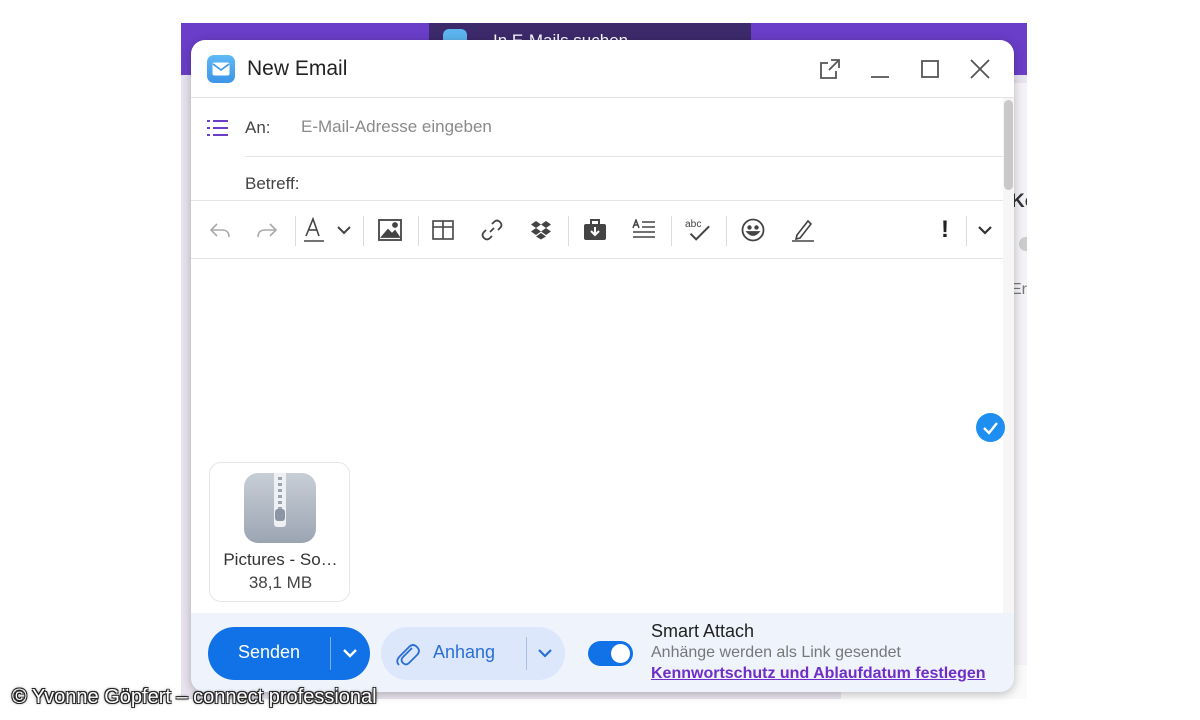 The height and width of the screenshot is (720, 1200). I want to click on text-format-icon, so click(644, 230).